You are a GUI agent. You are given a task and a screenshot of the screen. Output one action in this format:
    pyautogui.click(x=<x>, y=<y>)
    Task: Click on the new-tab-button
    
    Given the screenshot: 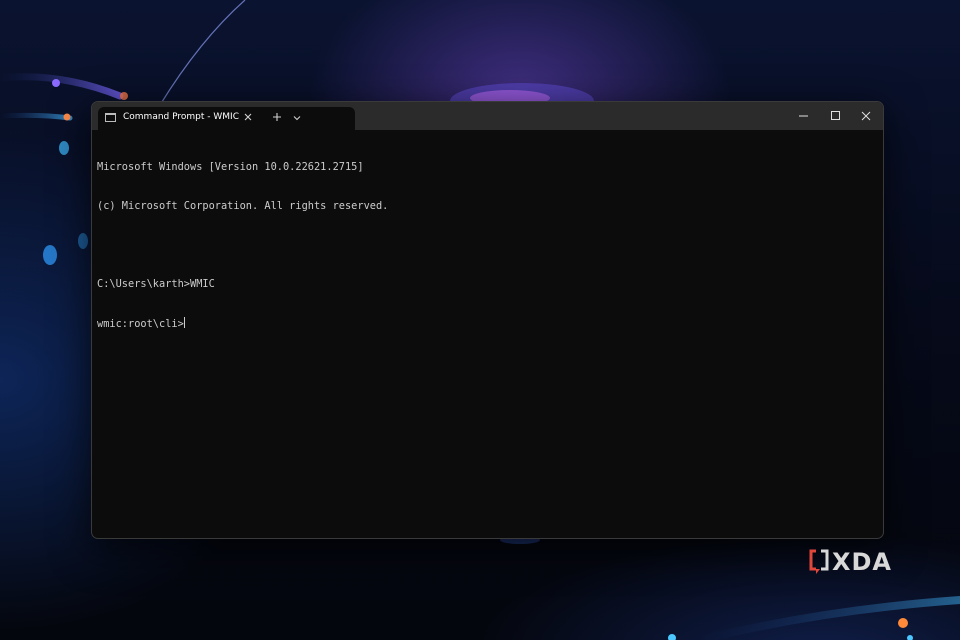 What is the action you would take?
    pyautogui.click(x=277, y=117)
    